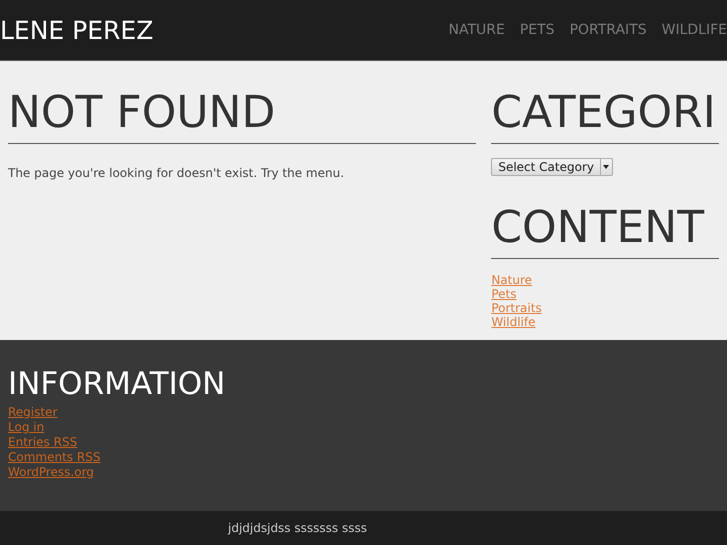 This screenshot has height=545, width=727. What do you see at coordinates (552, 167) in the screenshot?
I see `category-select: Select Category` at bounding box center [552, 167].